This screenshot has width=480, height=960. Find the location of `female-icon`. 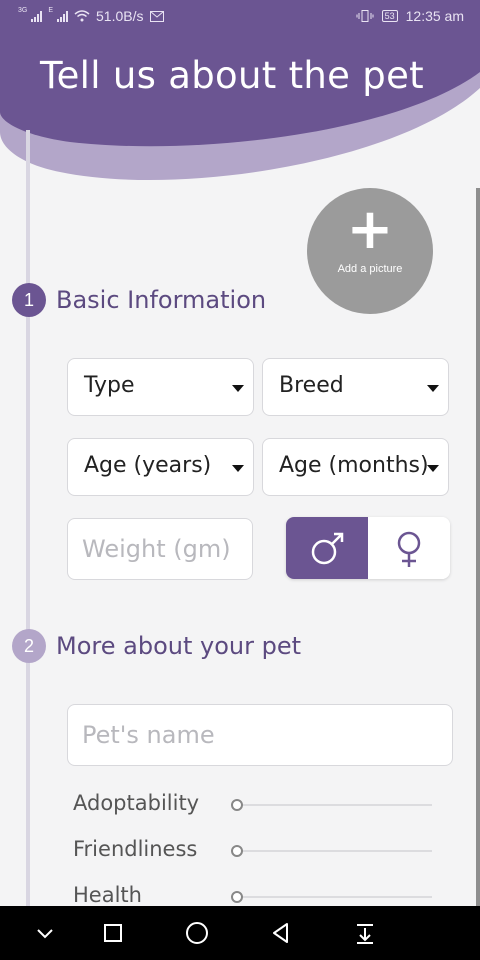

female-icon is located at coordinates (409, 549).